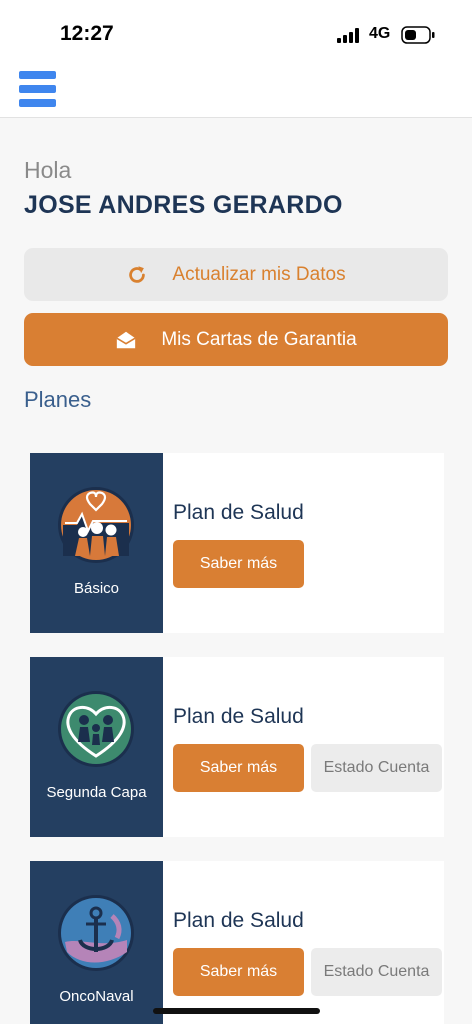  What do you see at coordinates (96, 933) in the screenshot?
I see `anchor-ribbon-logo-icon` at bounding box center [96, 933].